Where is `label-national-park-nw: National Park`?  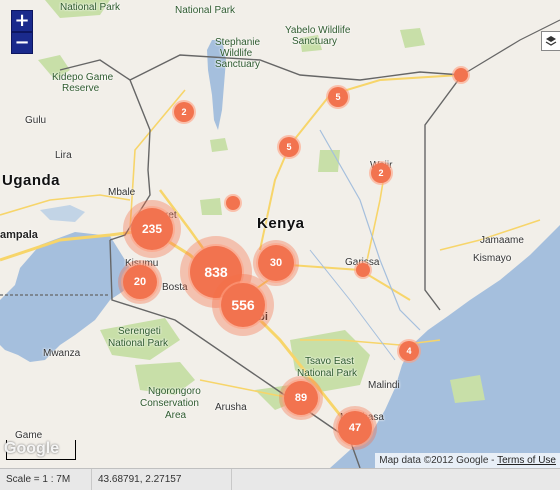 label-national-park-nw: National Park is located at coordinates (90, 7).